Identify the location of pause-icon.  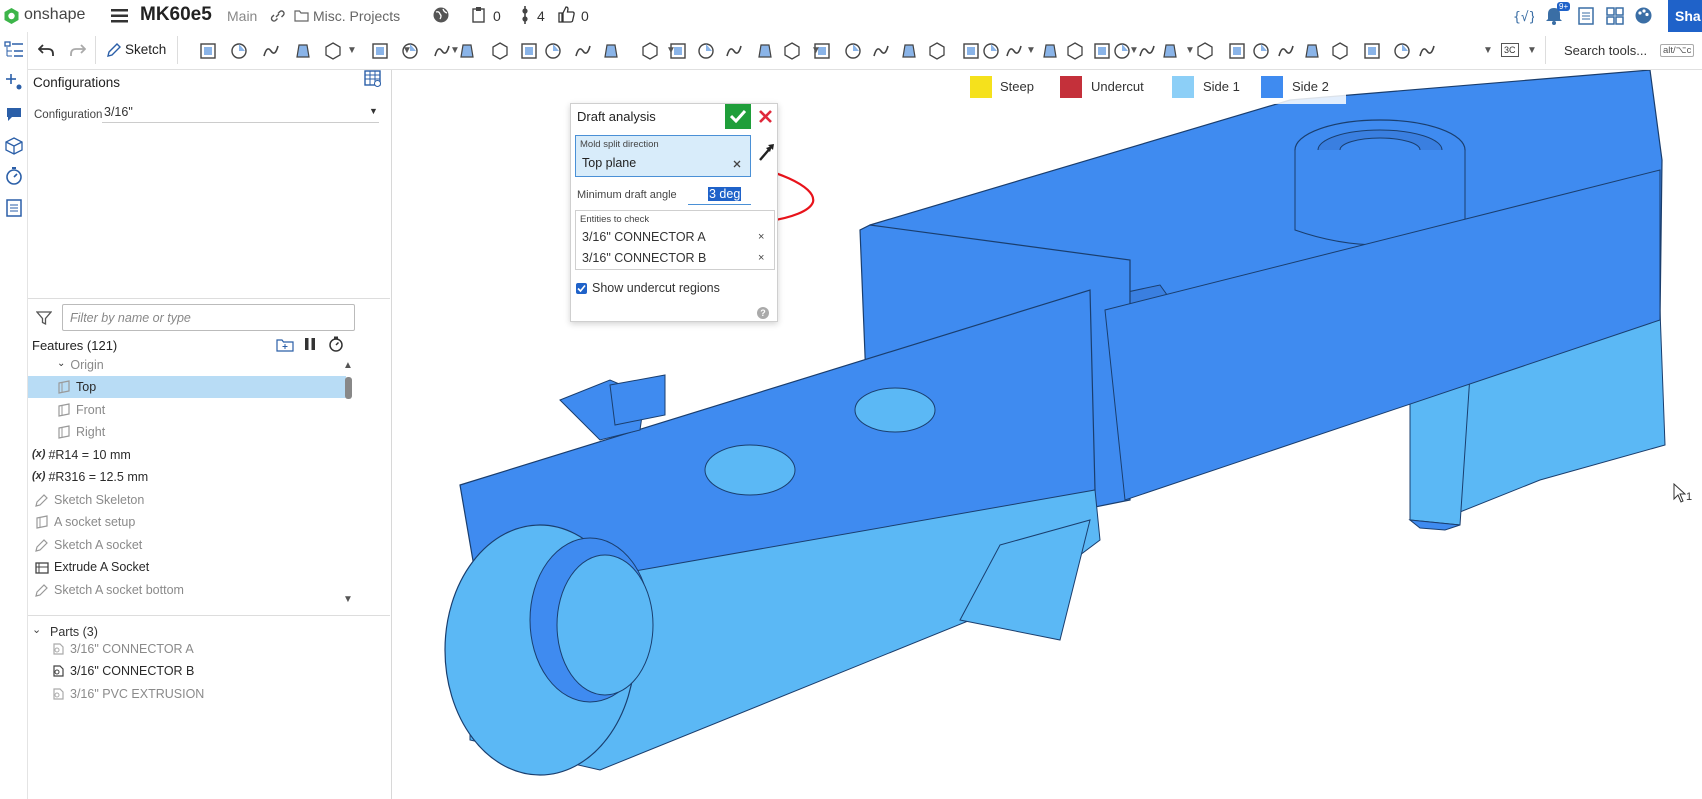
(310, 344).